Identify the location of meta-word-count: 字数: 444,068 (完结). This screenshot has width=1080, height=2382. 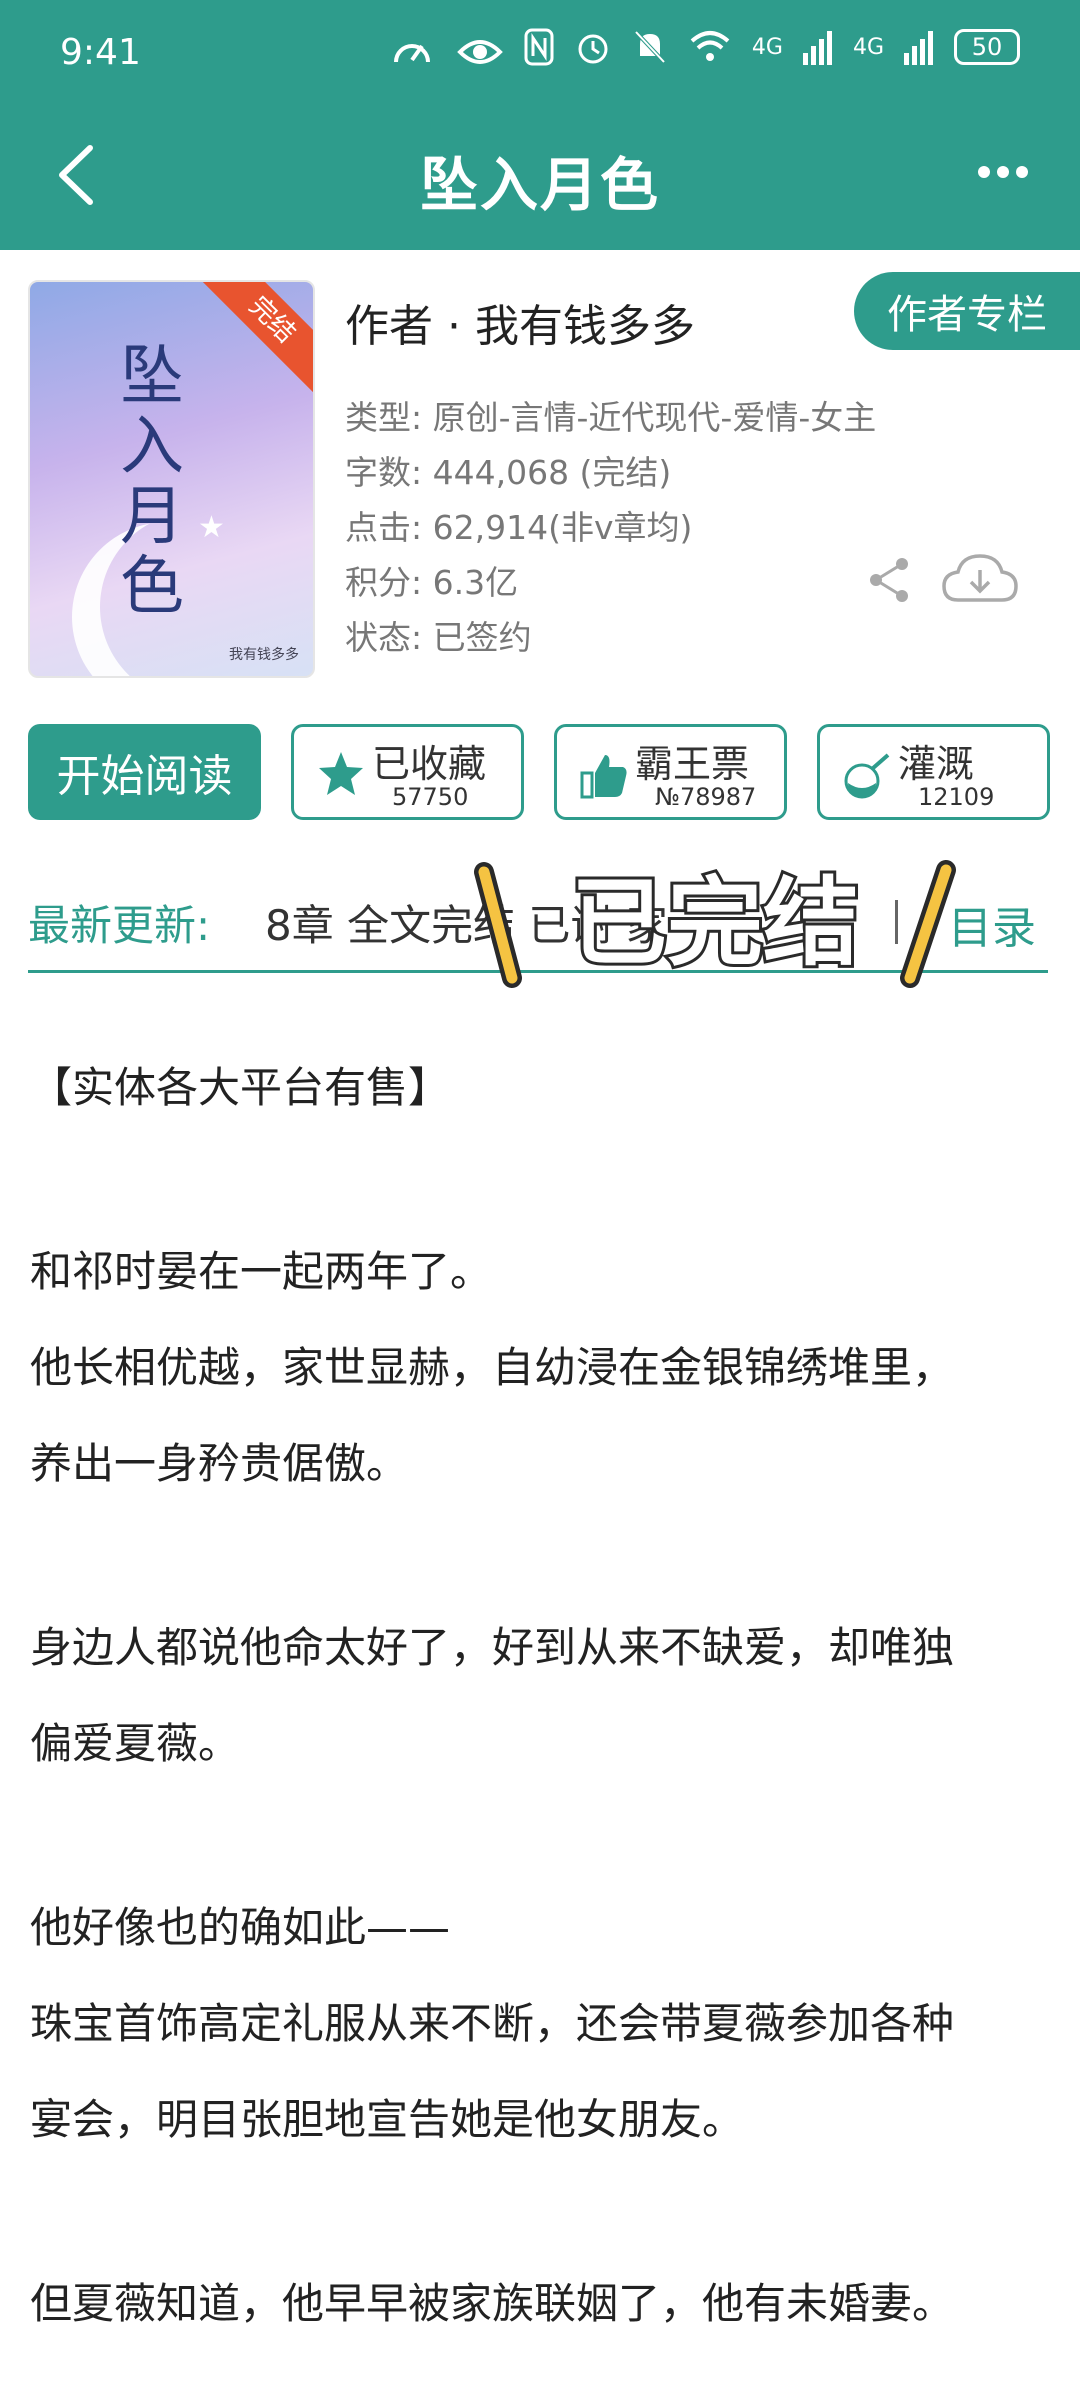
(508, 472).